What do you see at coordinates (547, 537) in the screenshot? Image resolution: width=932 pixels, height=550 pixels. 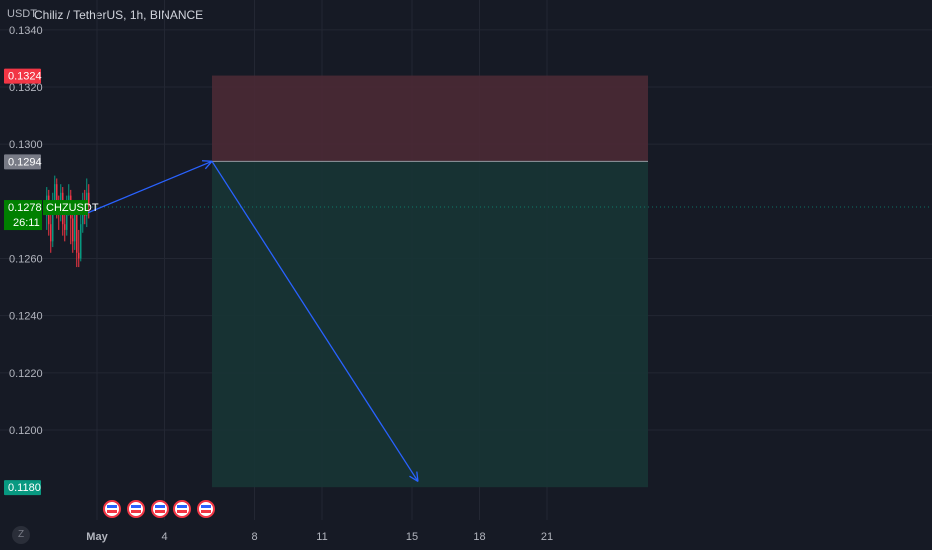 I see `x-tick-label: 21` at bounding box center [547, 537].